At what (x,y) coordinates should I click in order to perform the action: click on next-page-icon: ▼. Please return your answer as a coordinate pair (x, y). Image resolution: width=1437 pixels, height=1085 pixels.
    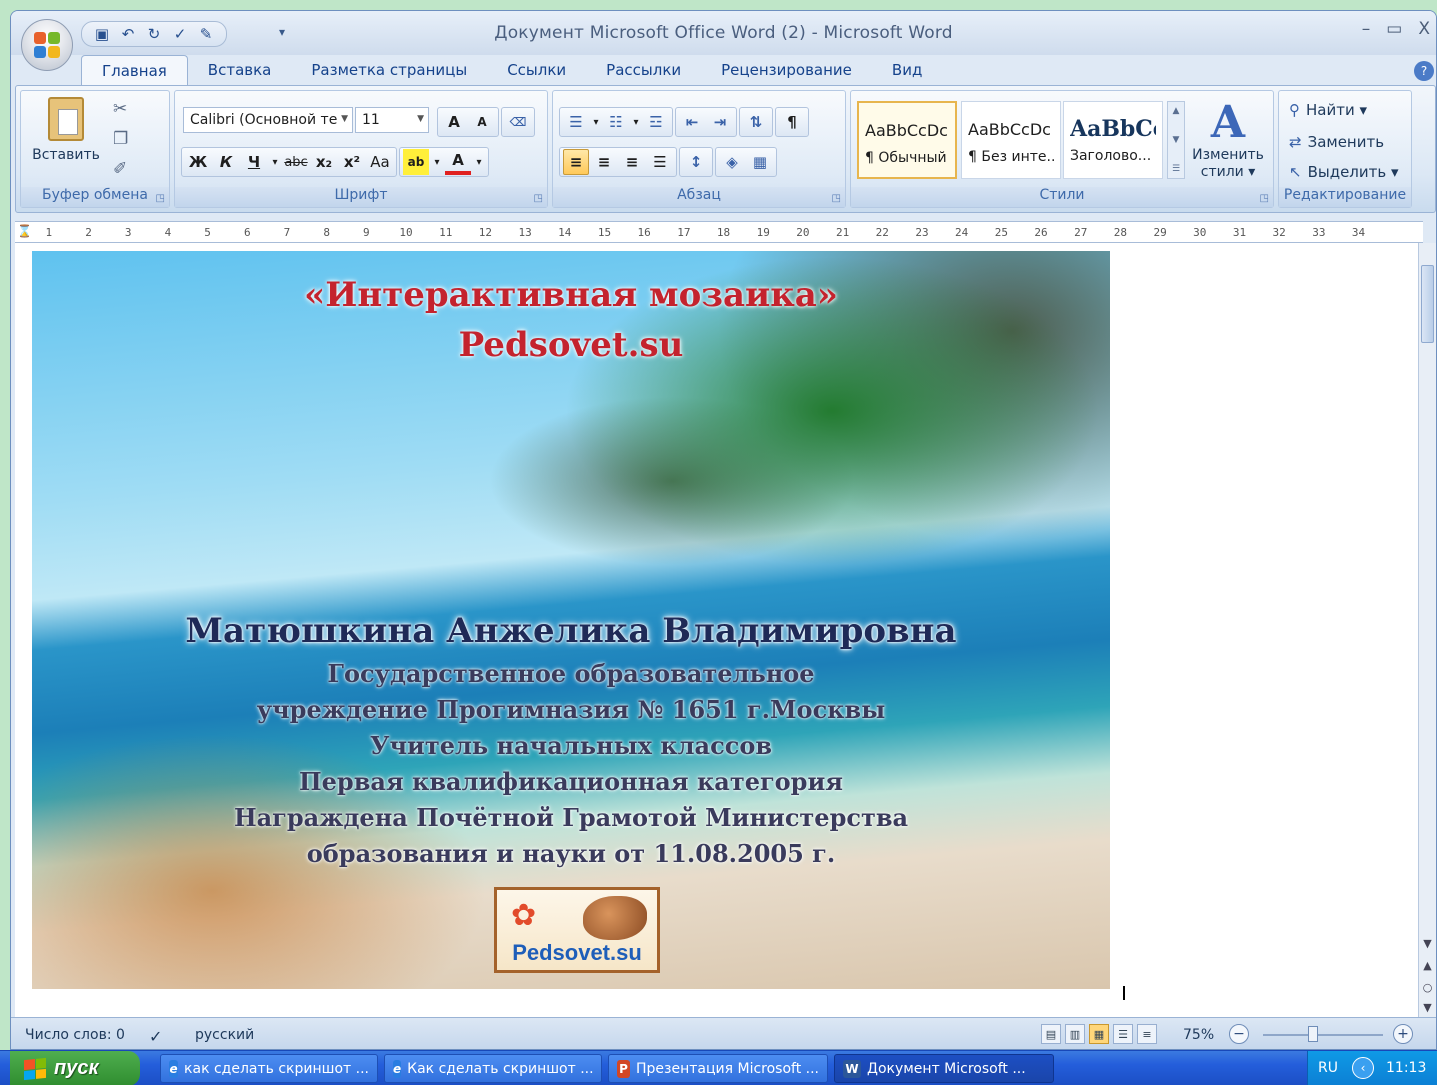
    Looking at the image, I should click on (1427, 1007).